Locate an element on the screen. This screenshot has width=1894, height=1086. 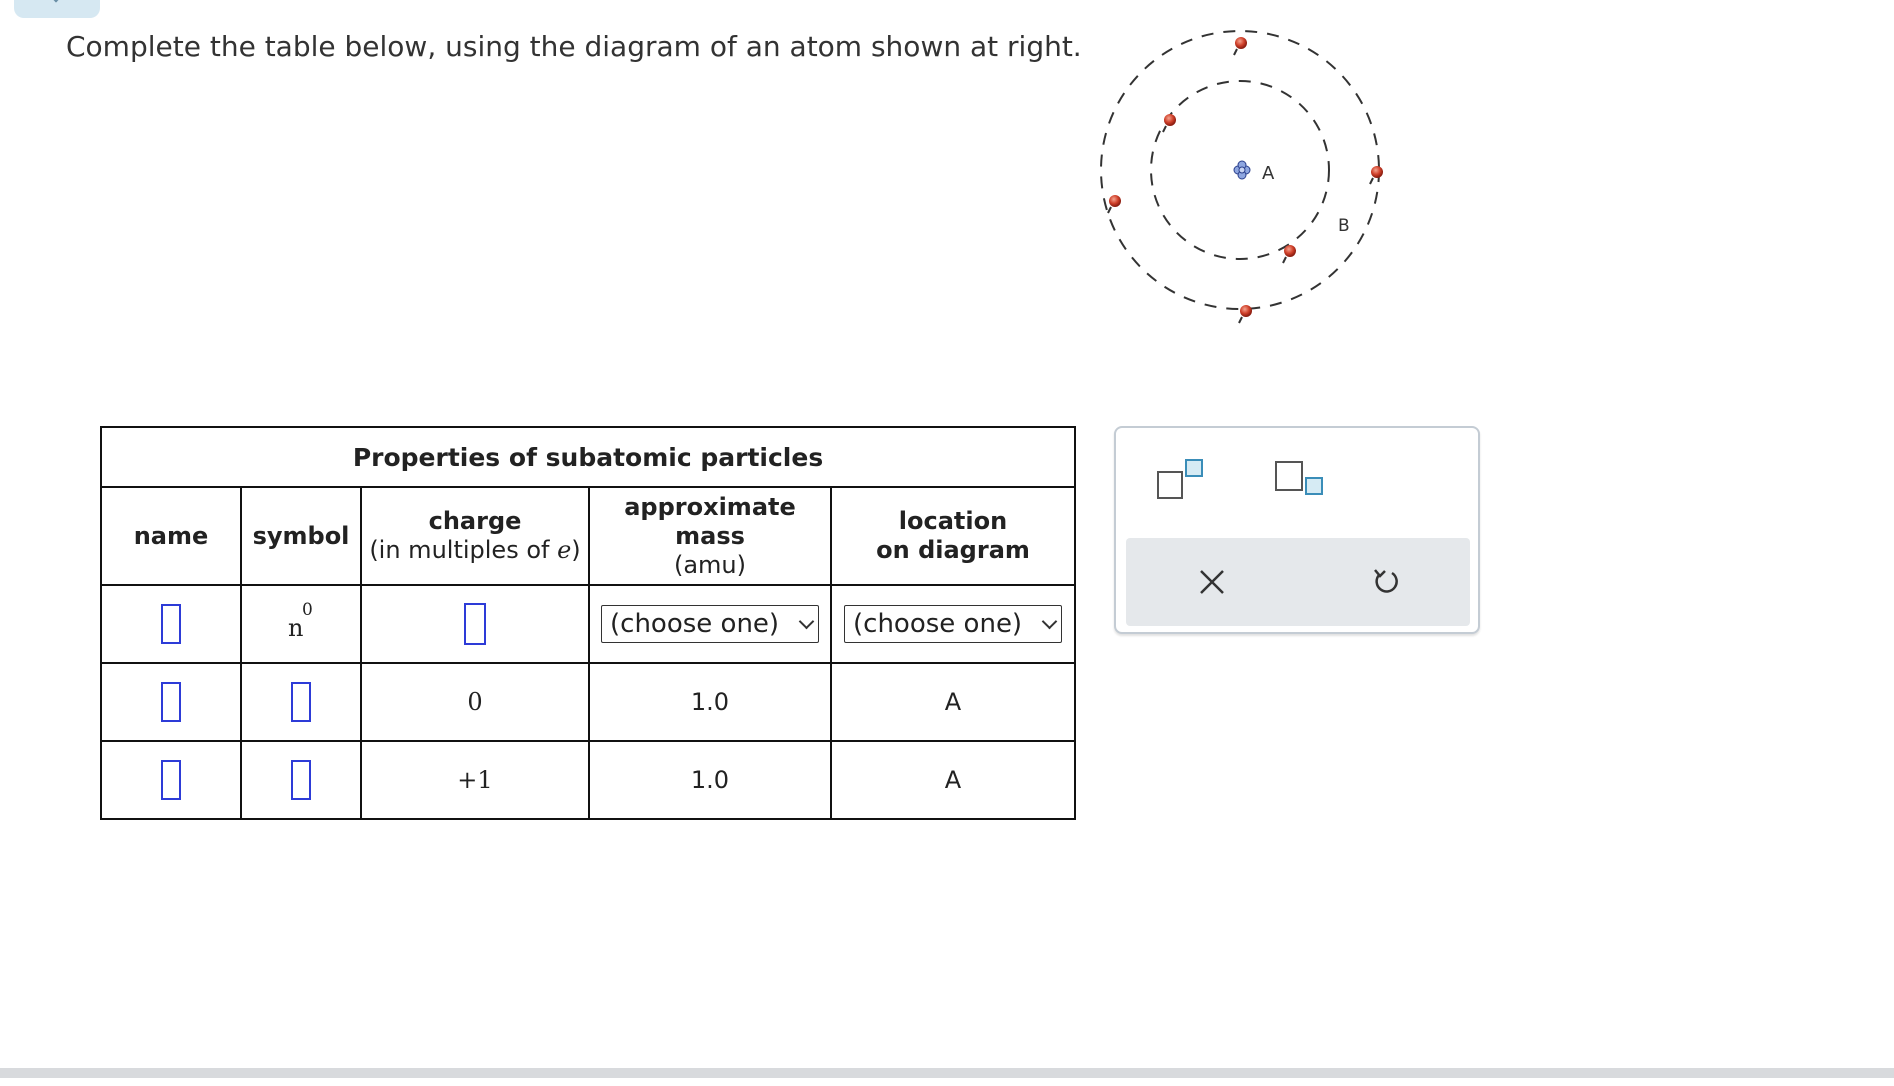
header-charge: charge (in multiples of e) is located at coordinates (475, 536).